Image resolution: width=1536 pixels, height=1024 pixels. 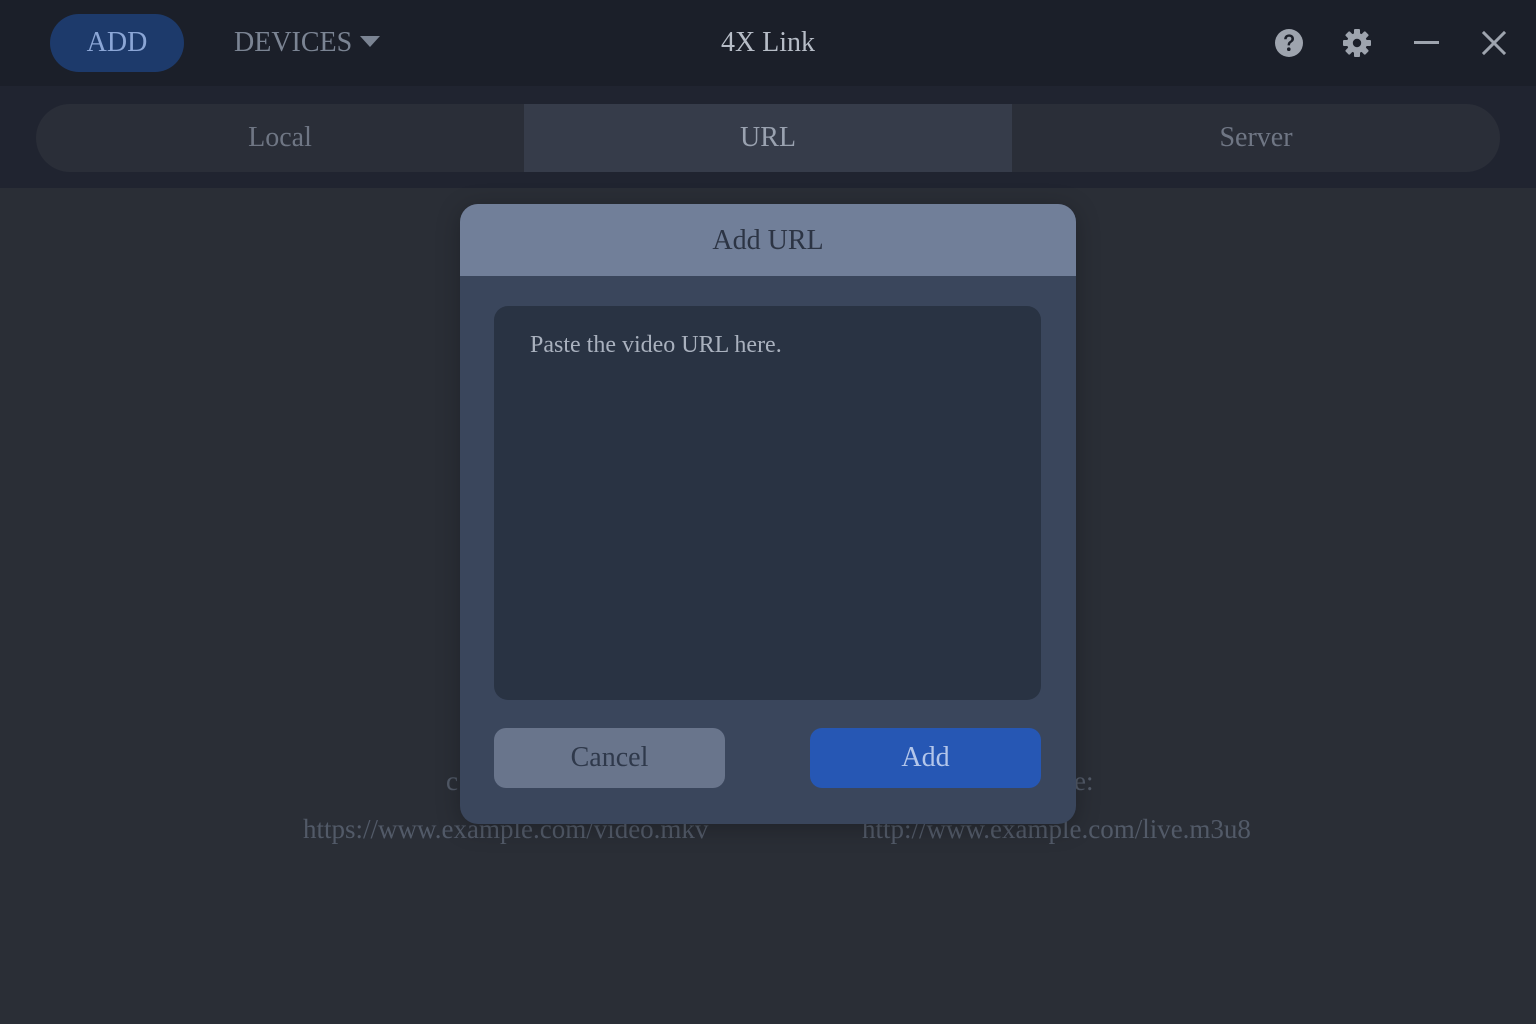 What do you see at coordinates (1494, 43) in the screenshot?
I see `close-icon` at bounding box center [1494, 43].